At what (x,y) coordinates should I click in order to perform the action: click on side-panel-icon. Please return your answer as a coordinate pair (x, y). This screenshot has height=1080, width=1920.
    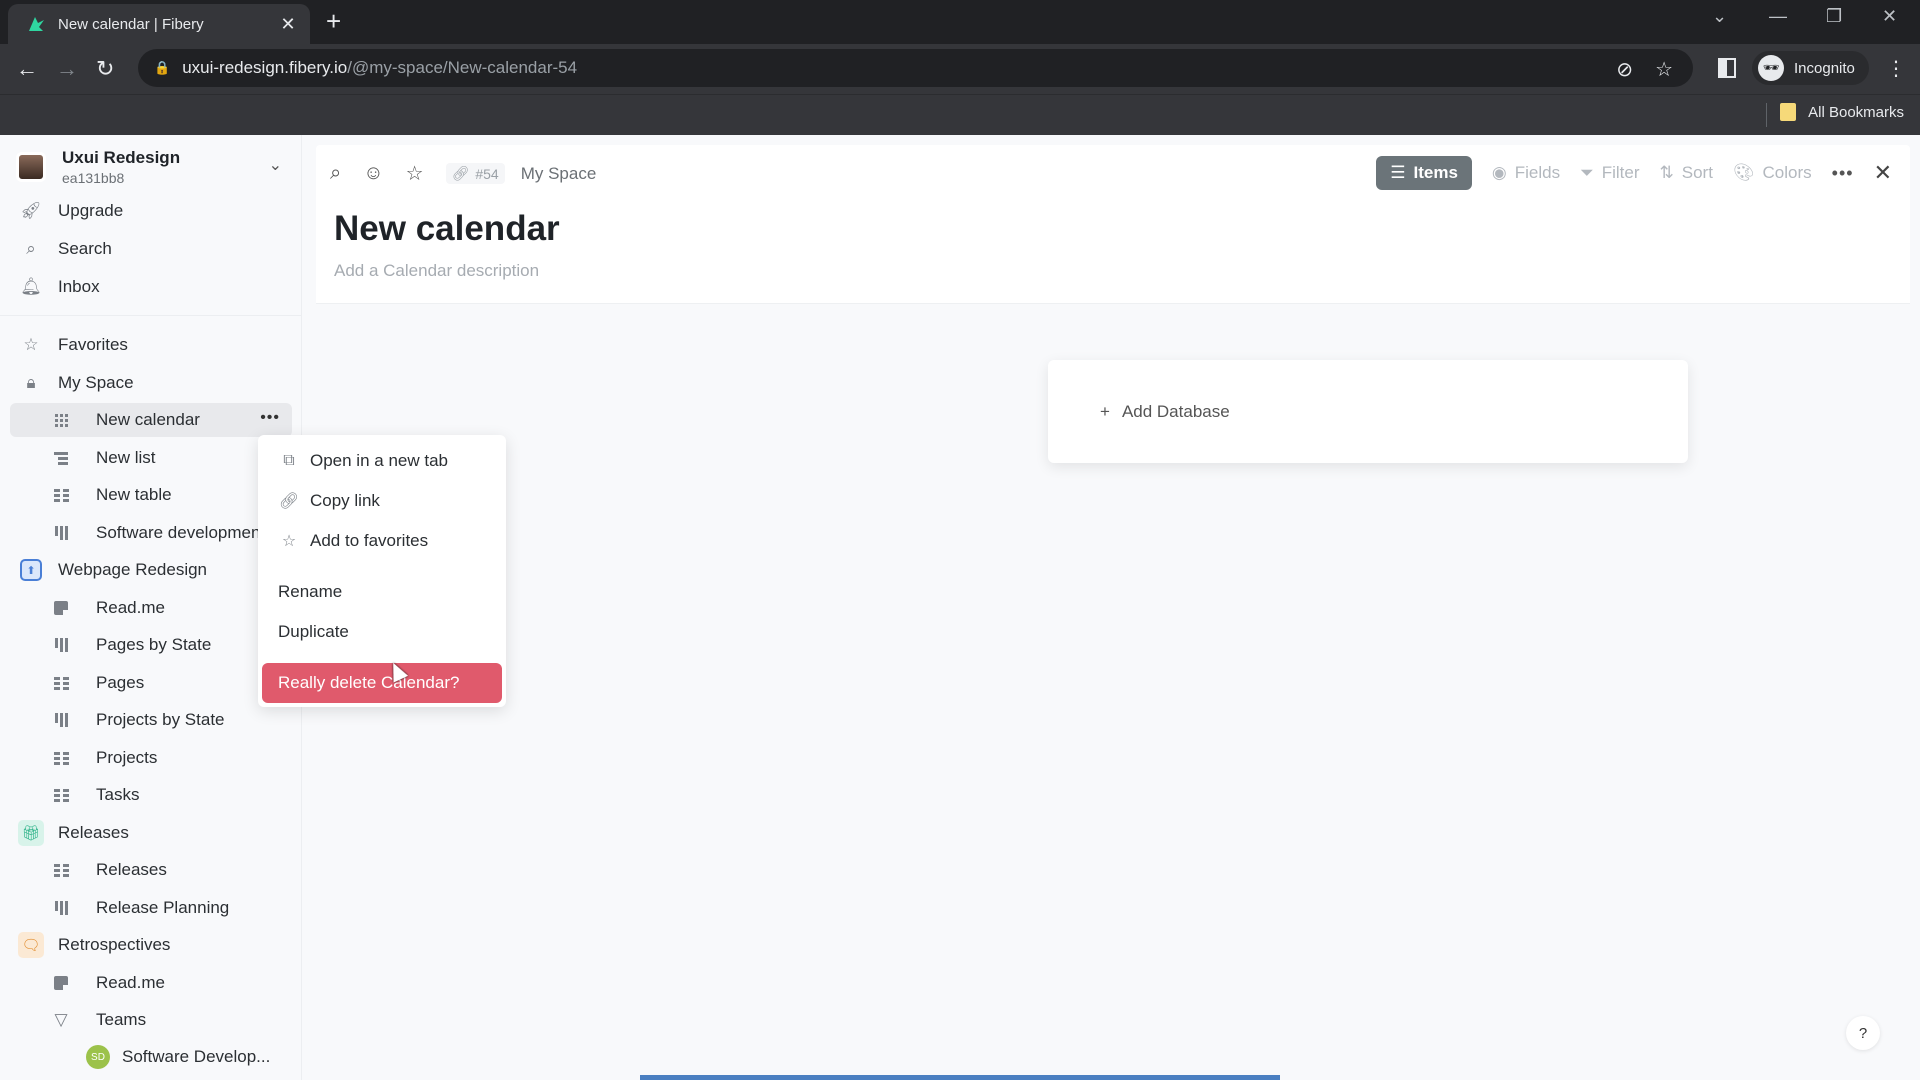
    Looking at the image, I should click on (1727, 68).